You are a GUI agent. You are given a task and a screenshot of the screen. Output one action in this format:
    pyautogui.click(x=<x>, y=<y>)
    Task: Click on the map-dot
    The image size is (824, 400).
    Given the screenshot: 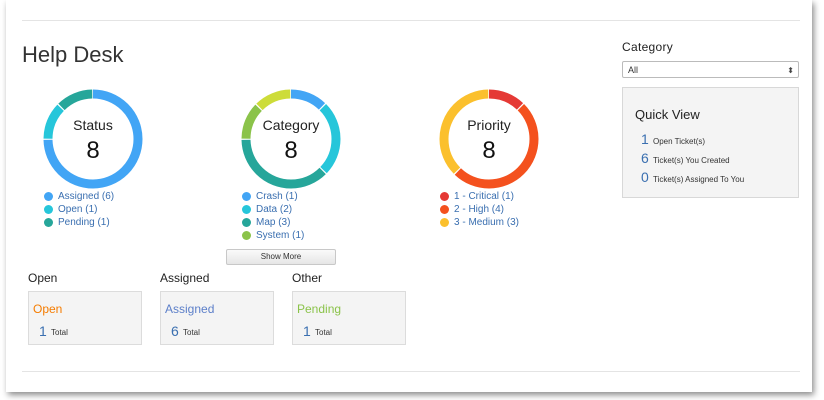 What is the action you would take?
    pyautogui.click(x=246, y=222)
    